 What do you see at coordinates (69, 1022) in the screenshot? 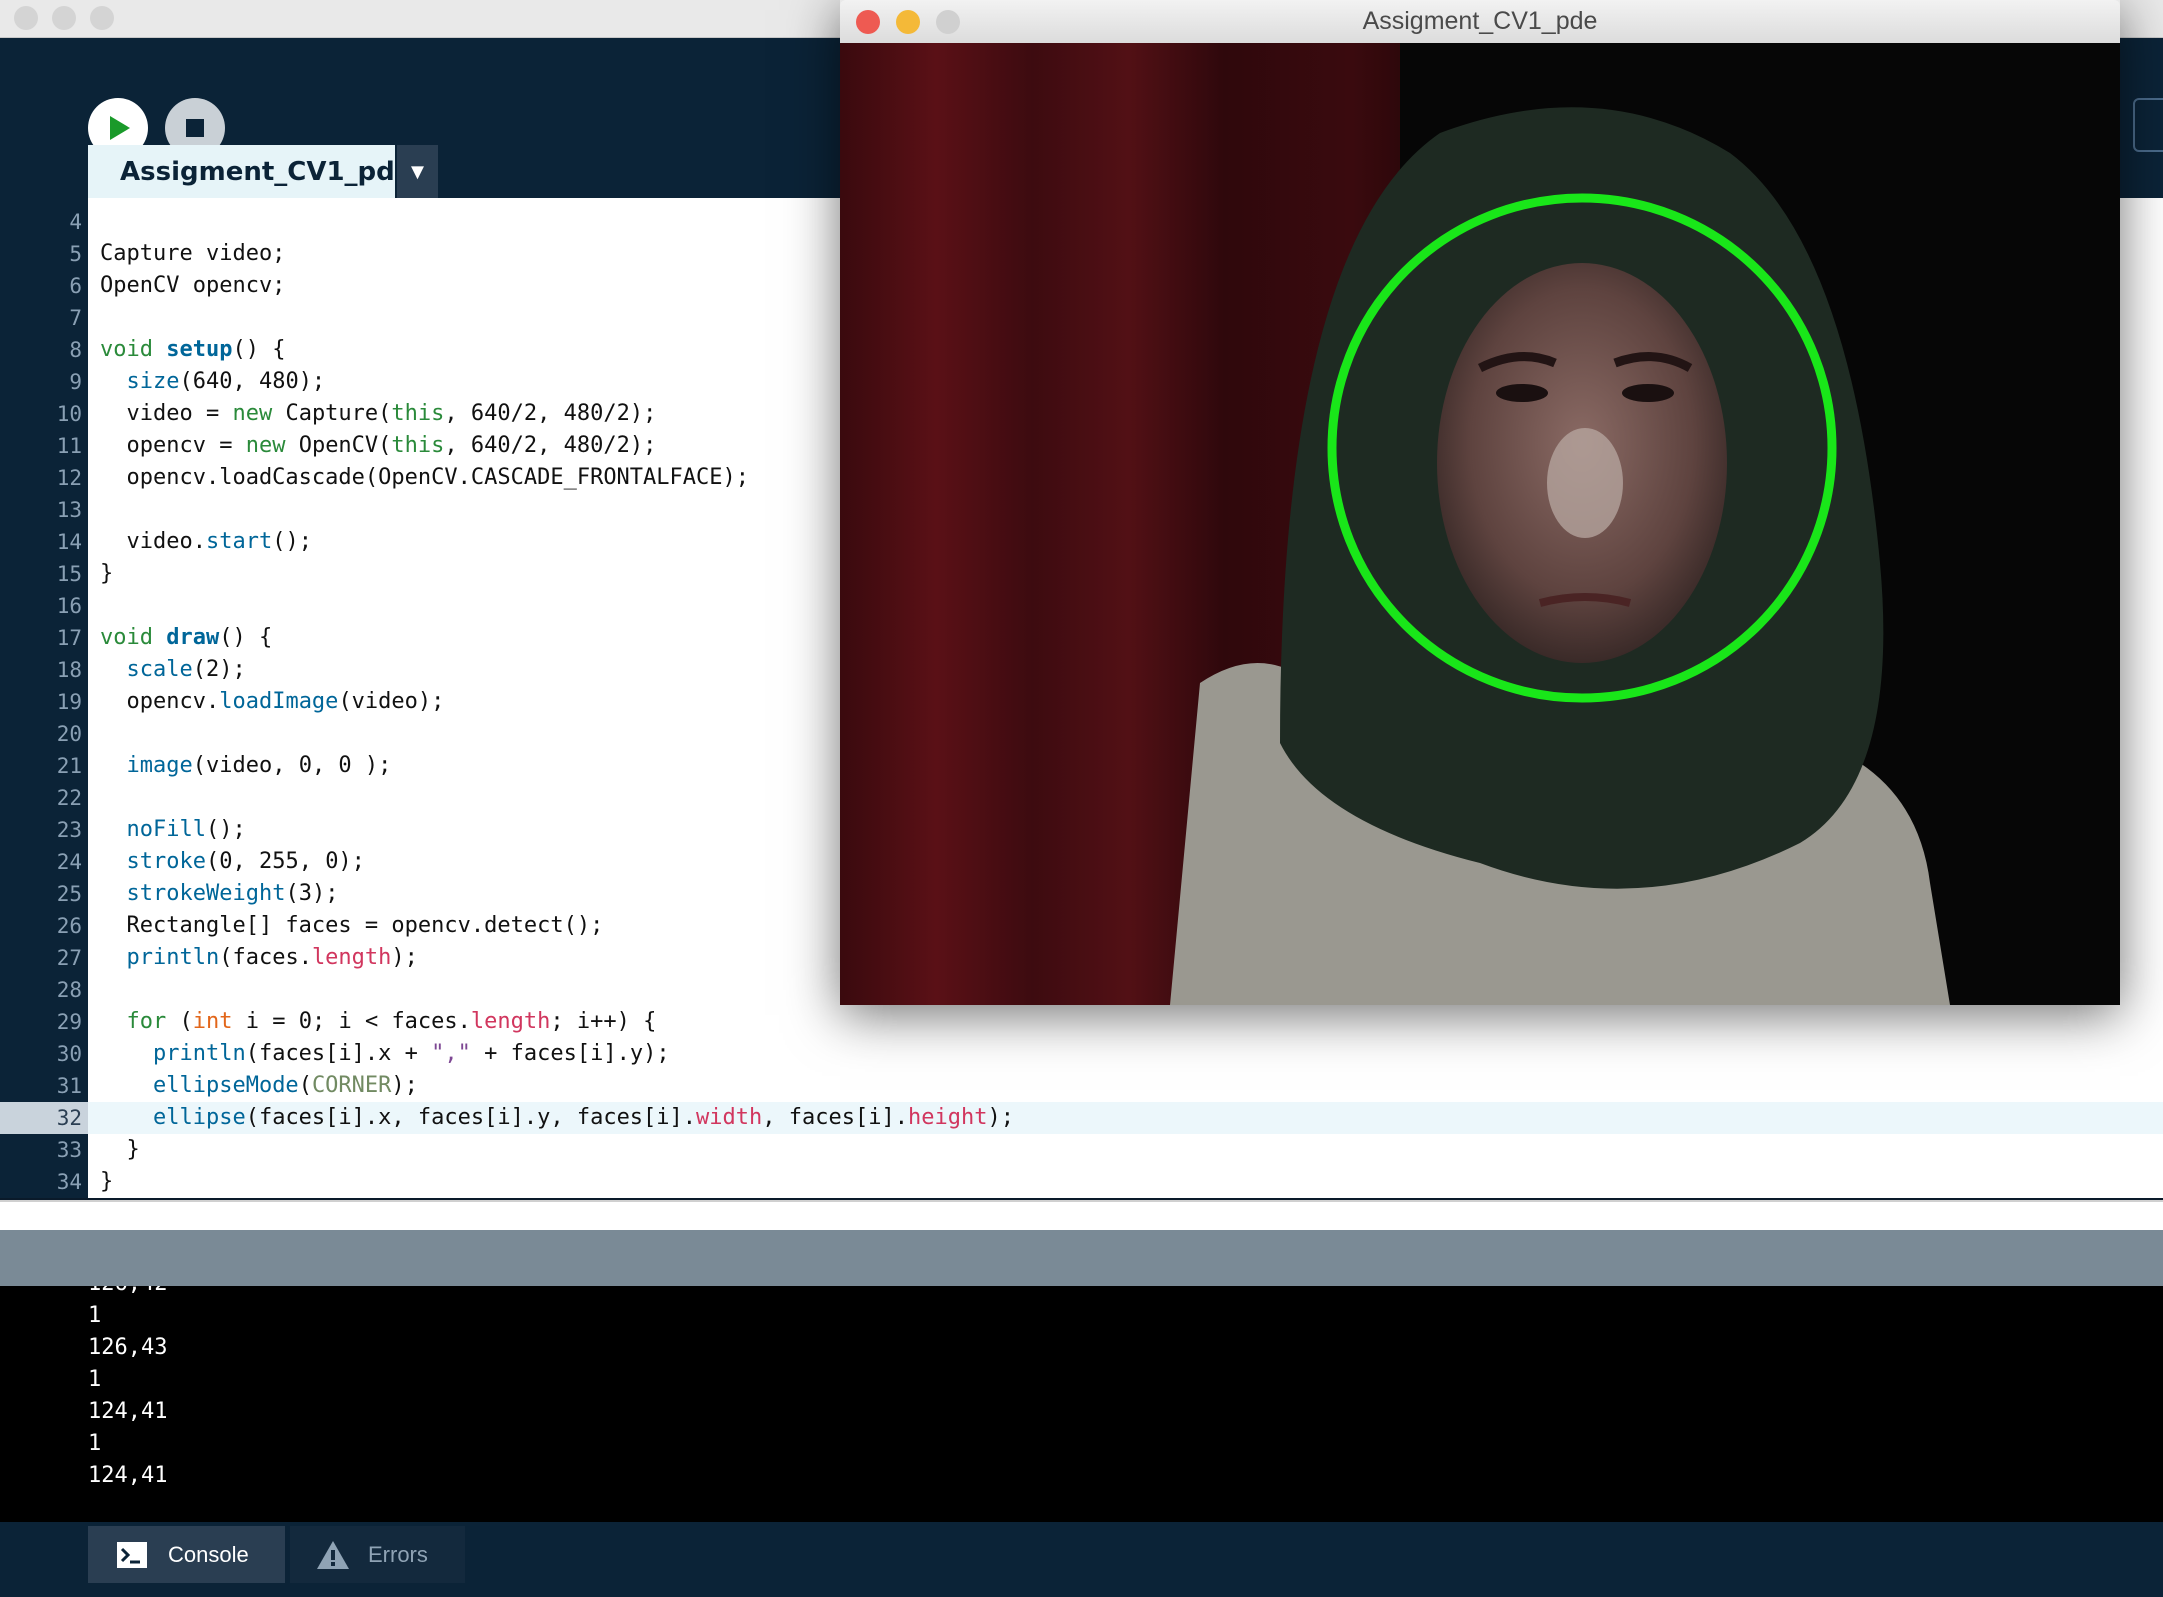
I see `line-number: 29` at bounding box center [69, 1022].